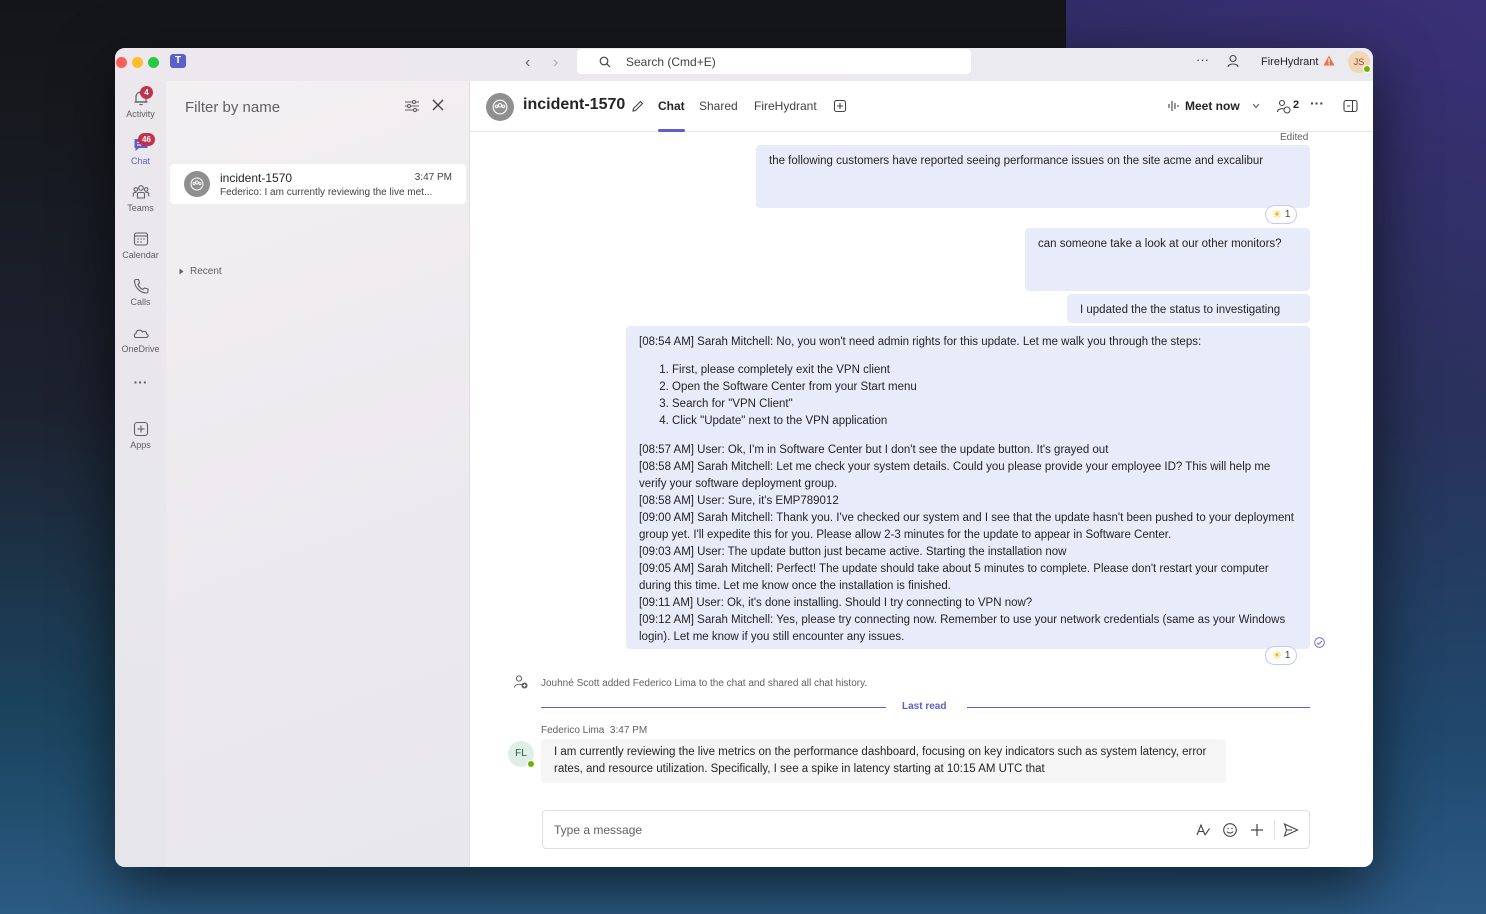 The width and height of the screenshot is (1486, 914). I want to click on rail-item-chat: 46 Chat, so click(140, 149).